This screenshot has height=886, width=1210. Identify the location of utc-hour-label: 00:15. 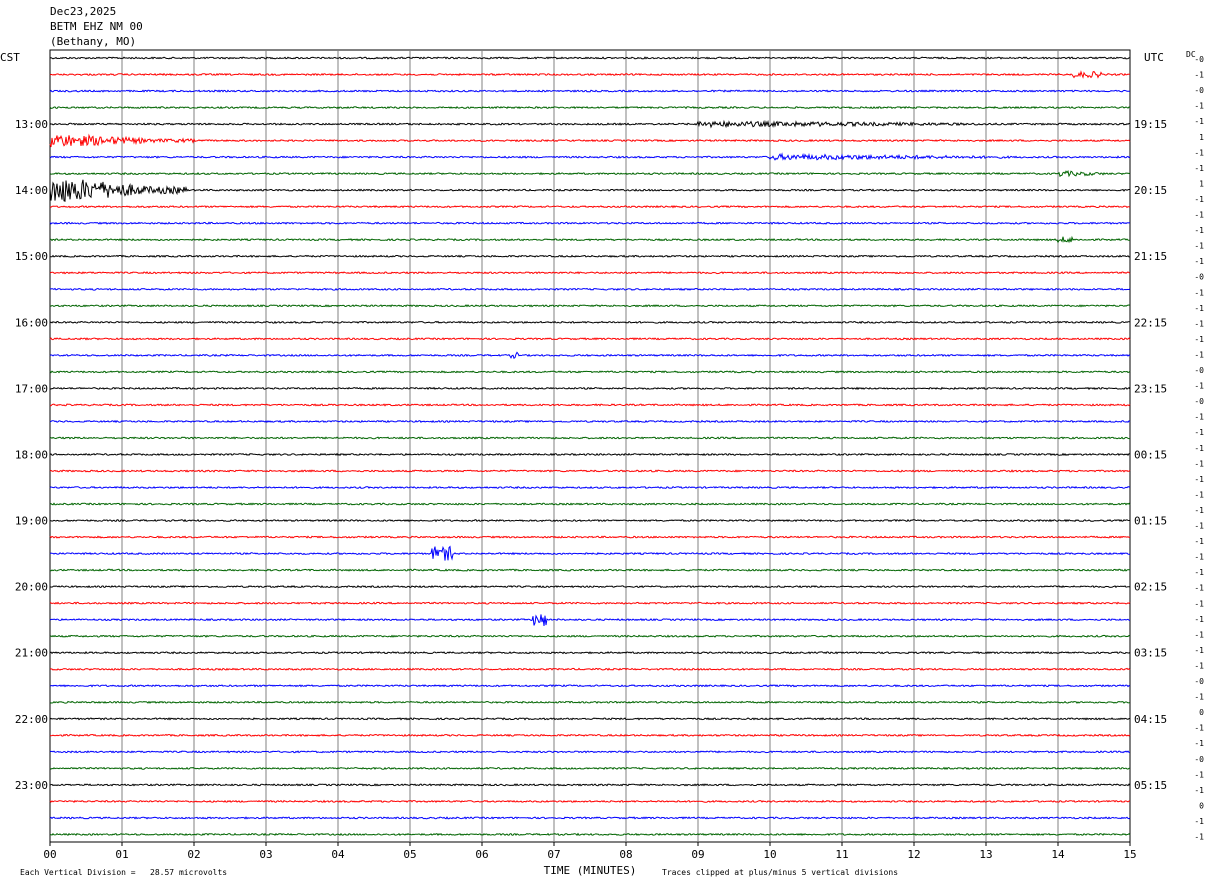
(1150, 454).